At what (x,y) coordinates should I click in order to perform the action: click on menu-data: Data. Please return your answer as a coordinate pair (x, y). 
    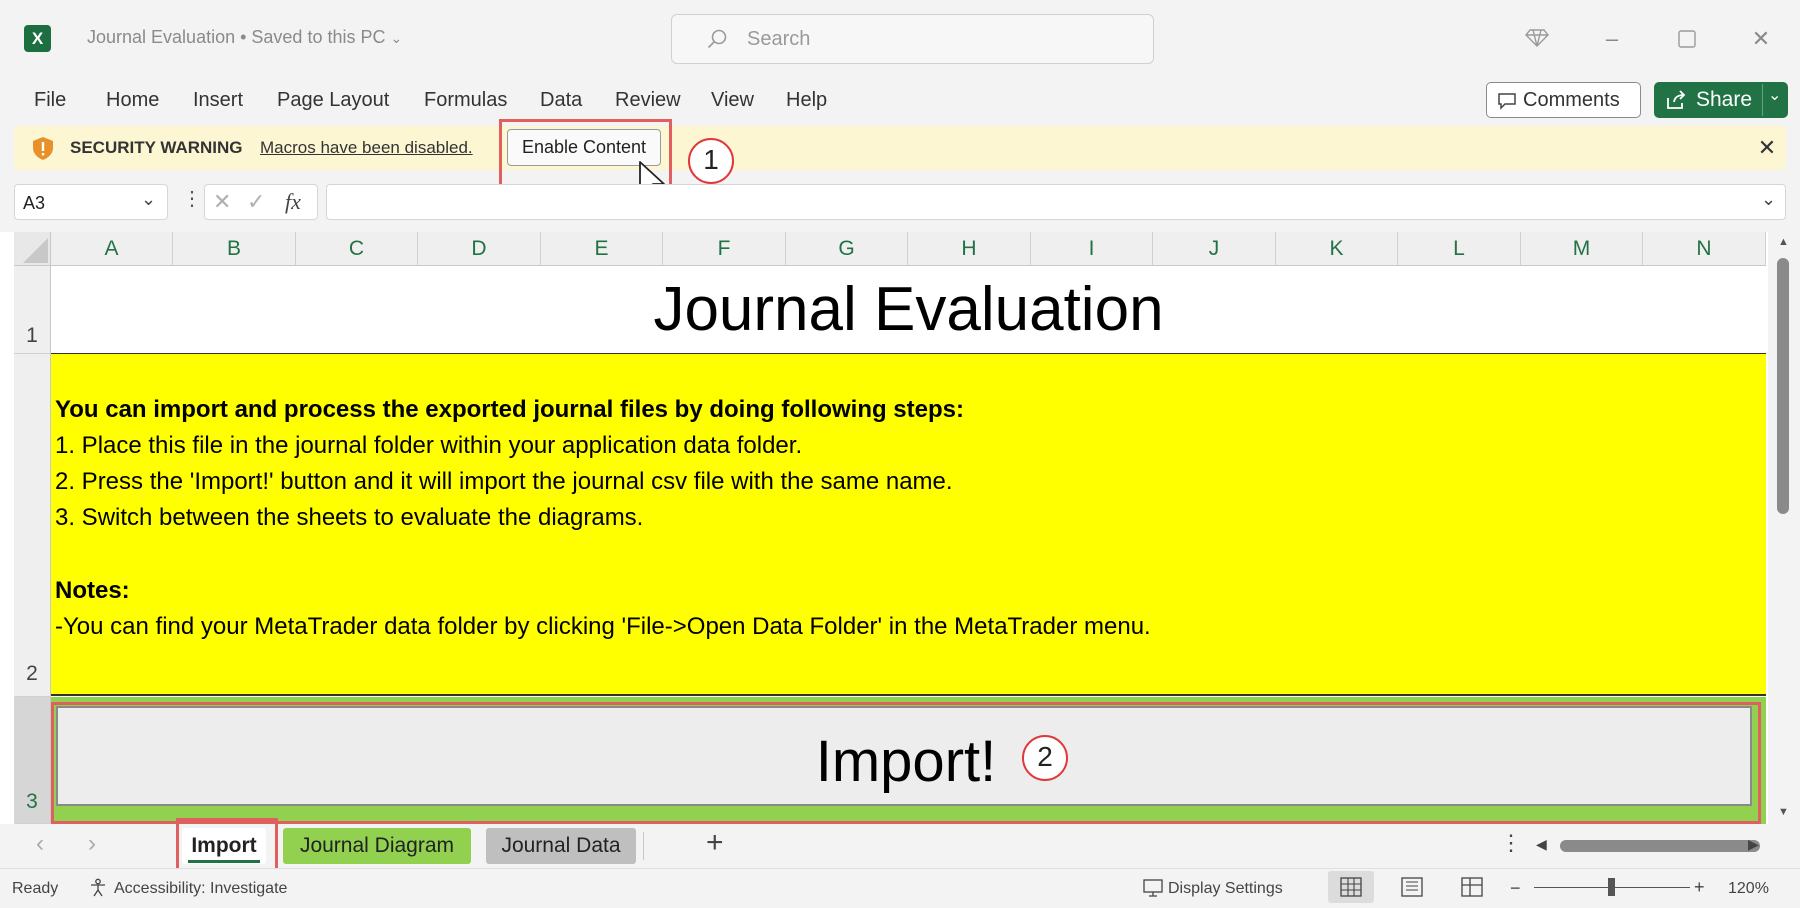
    Looking at the image, I should click on (561, 100).